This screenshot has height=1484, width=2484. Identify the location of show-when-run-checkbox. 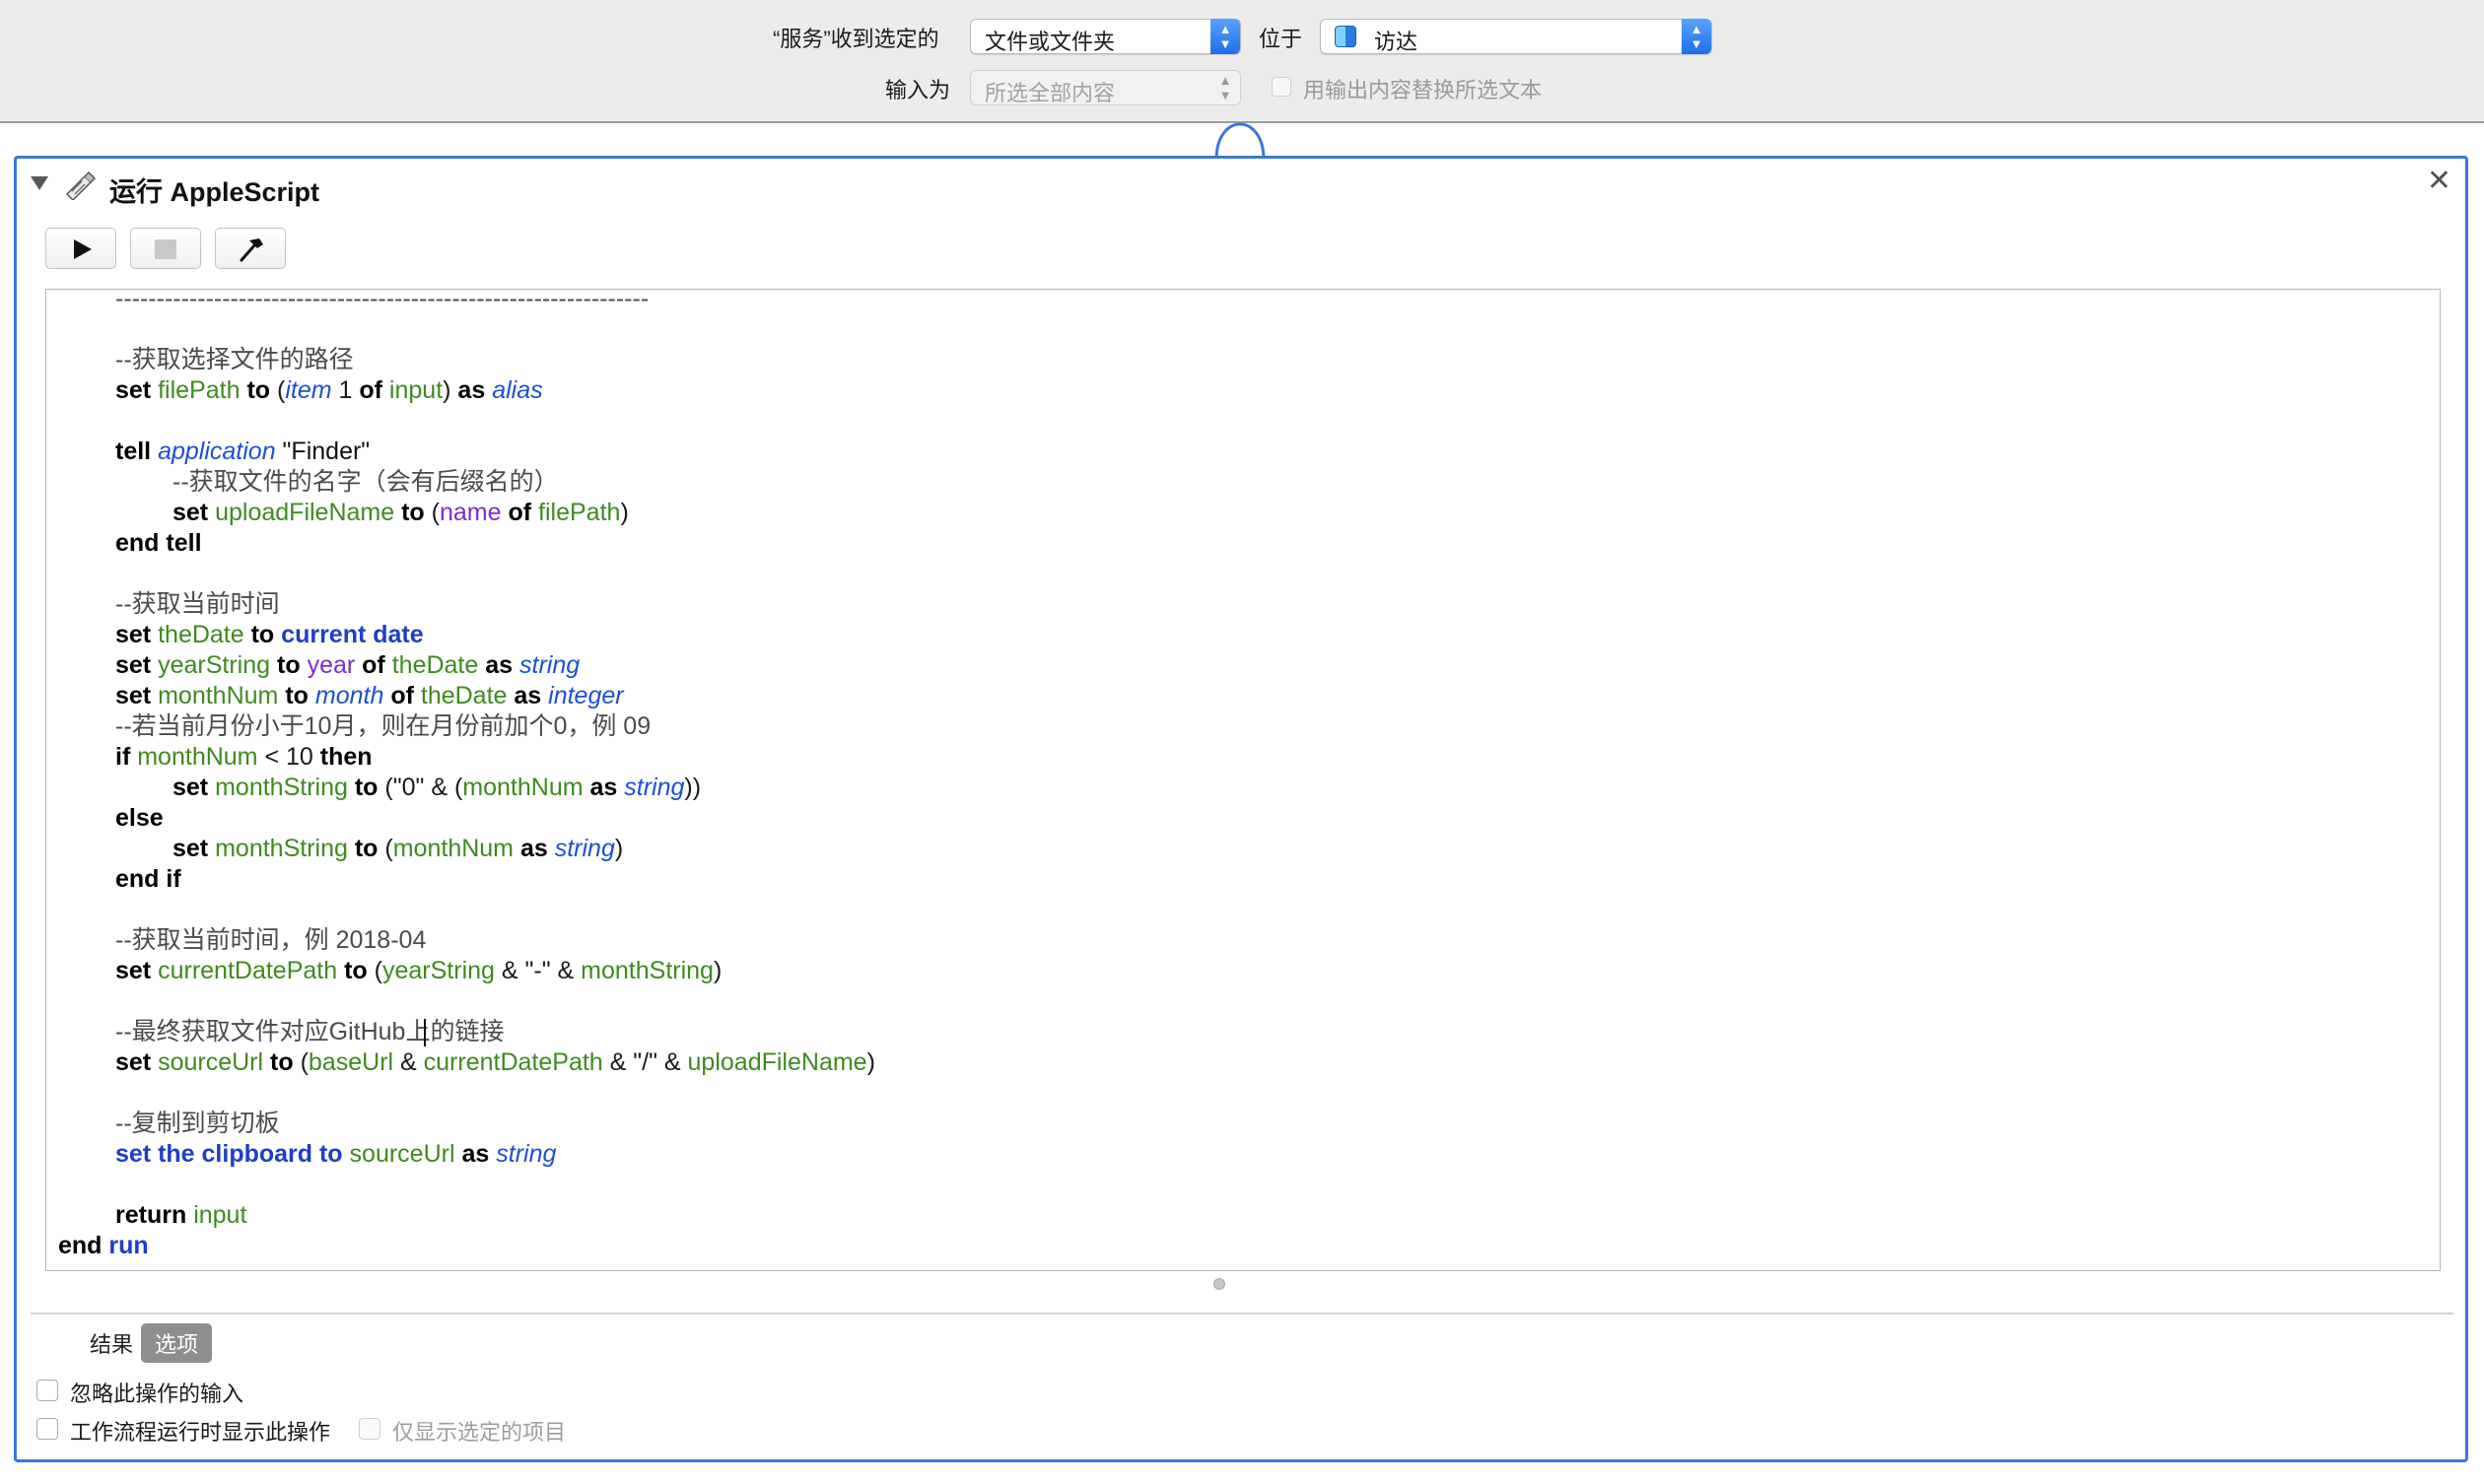
(47, 1429).